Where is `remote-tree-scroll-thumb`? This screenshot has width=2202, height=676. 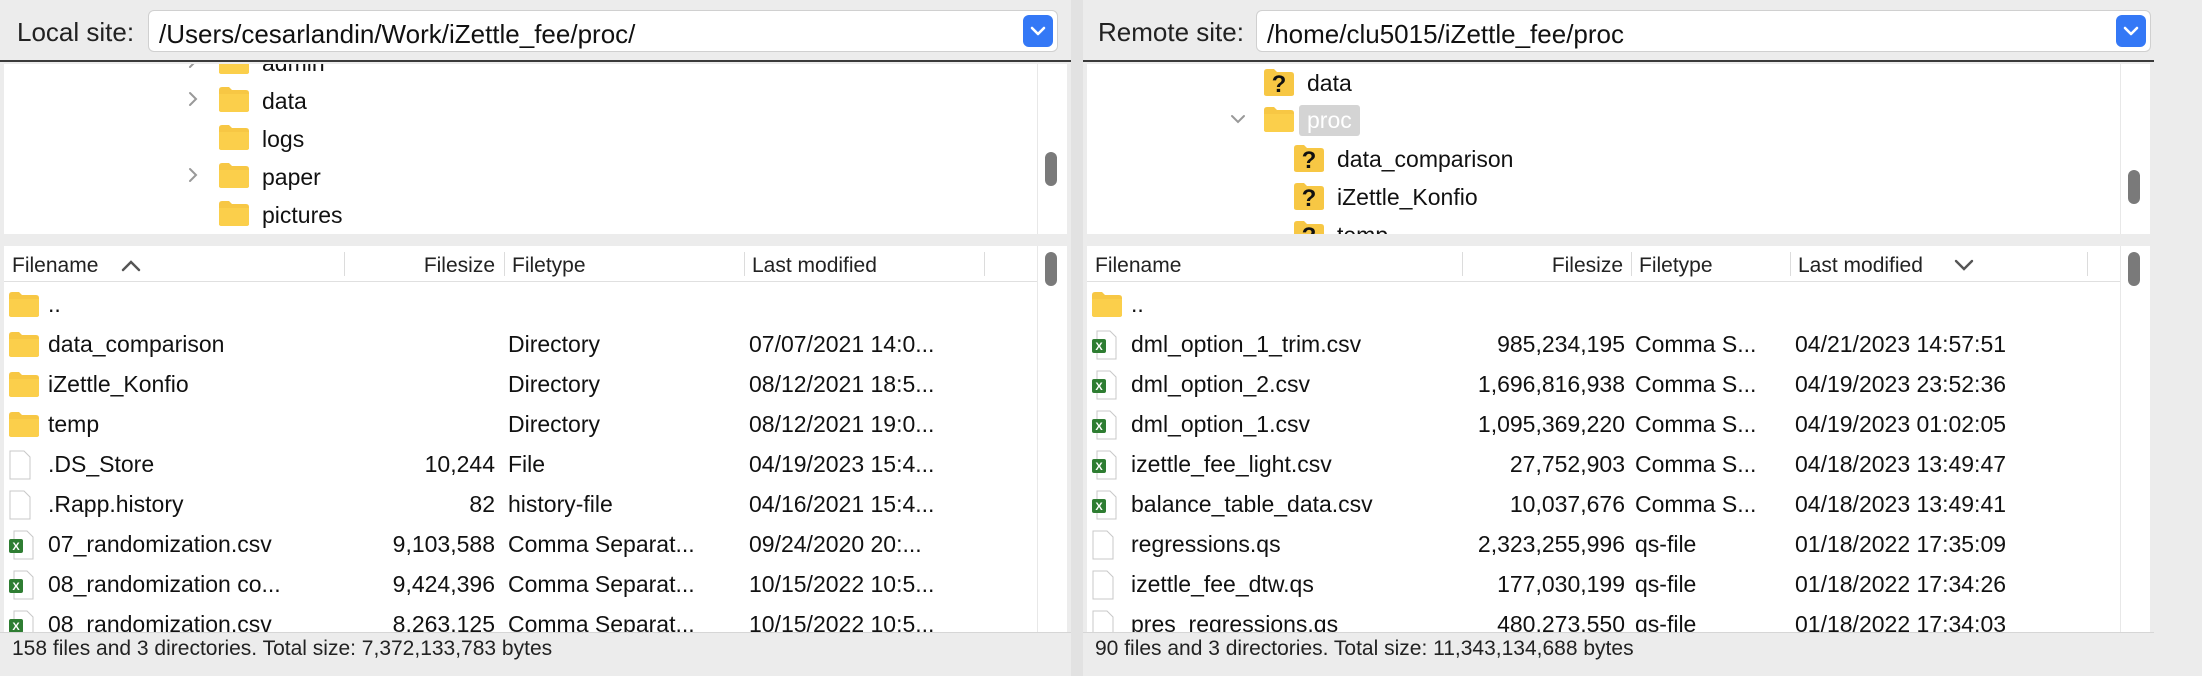 remote-tree-scroll-thumb is located at coordinates (2134, 187).